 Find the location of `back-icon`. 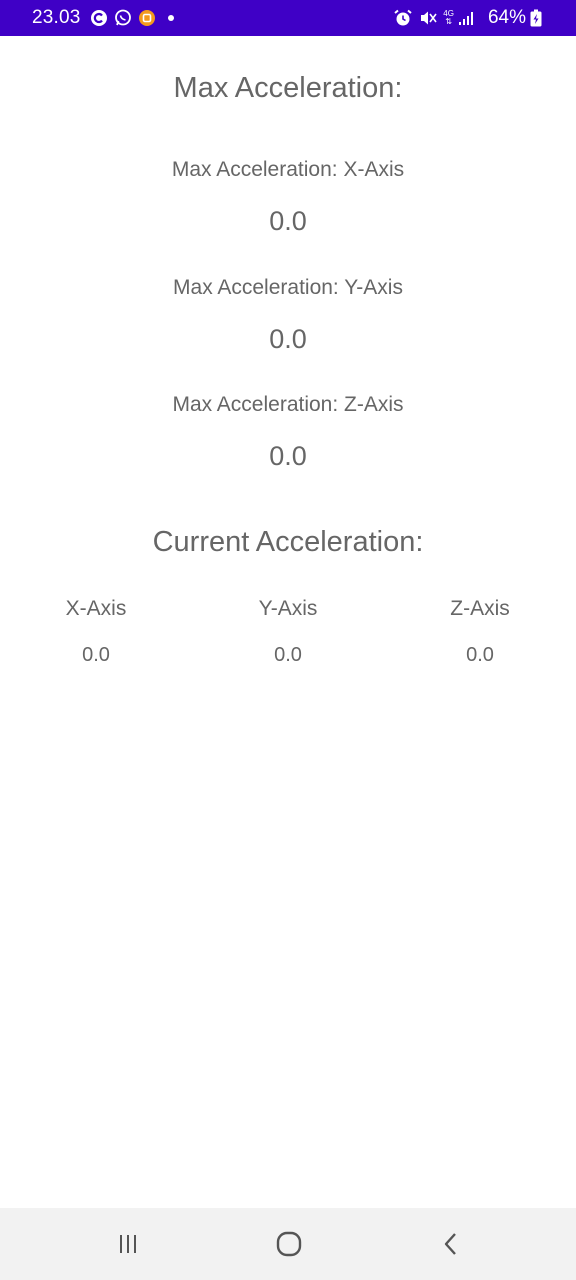

back-icon is located at coordinates (450, 1244).